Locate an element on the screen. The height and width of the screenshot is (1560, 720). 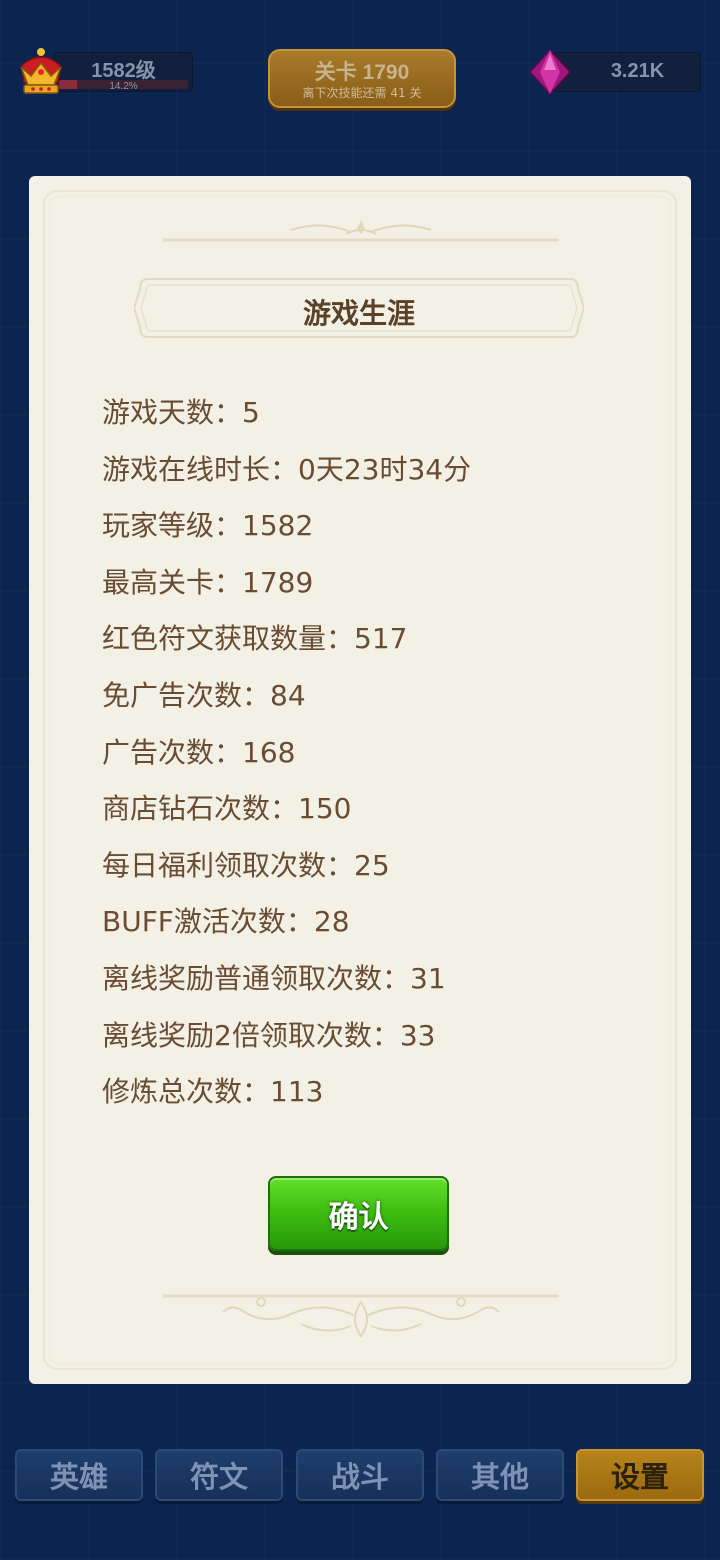
dialog-title-wrap: 游戏生涯 is located at coordinates (359, 308).